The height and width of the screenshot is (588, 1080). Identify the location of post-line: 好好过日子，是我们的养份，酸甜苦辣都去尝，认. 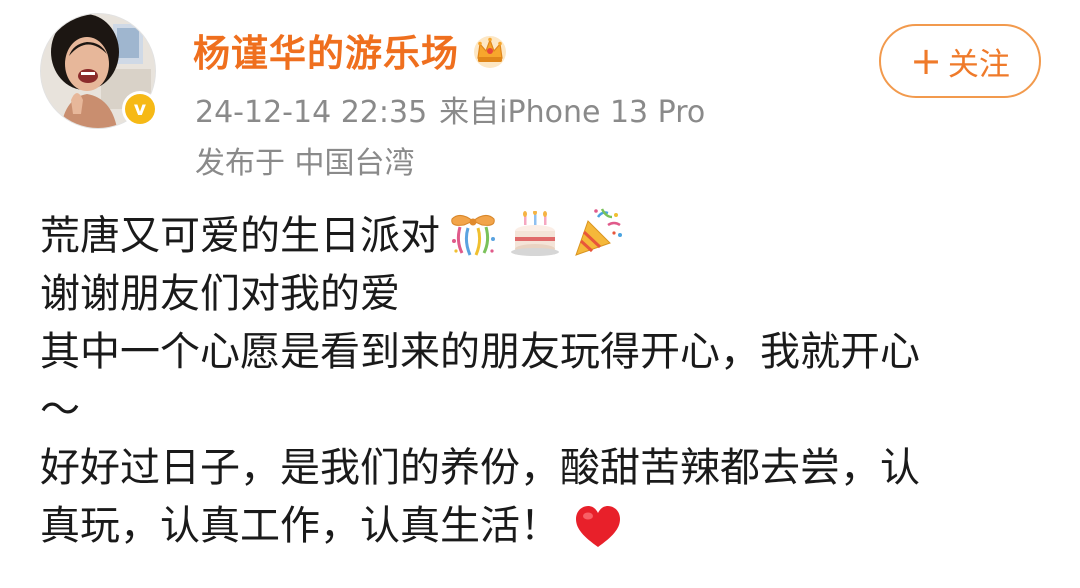
(540, 468).